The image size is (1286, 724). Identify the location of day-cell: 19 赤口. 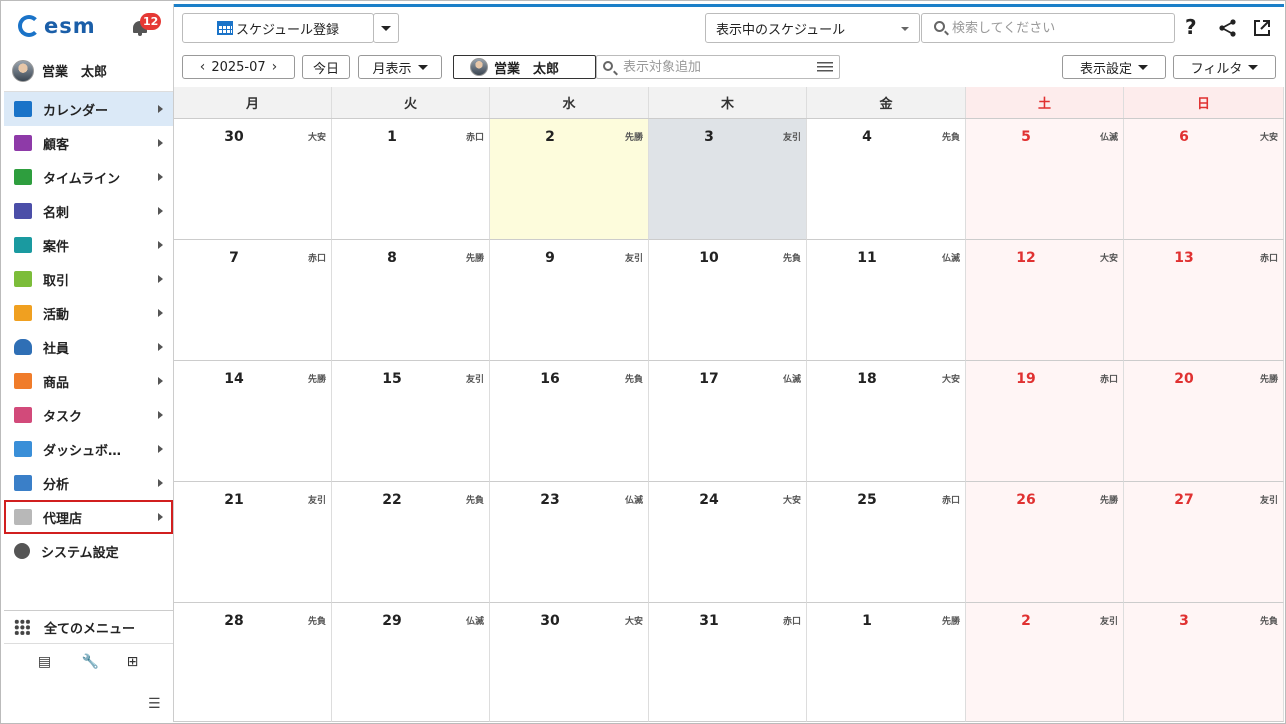
(1045, 421).